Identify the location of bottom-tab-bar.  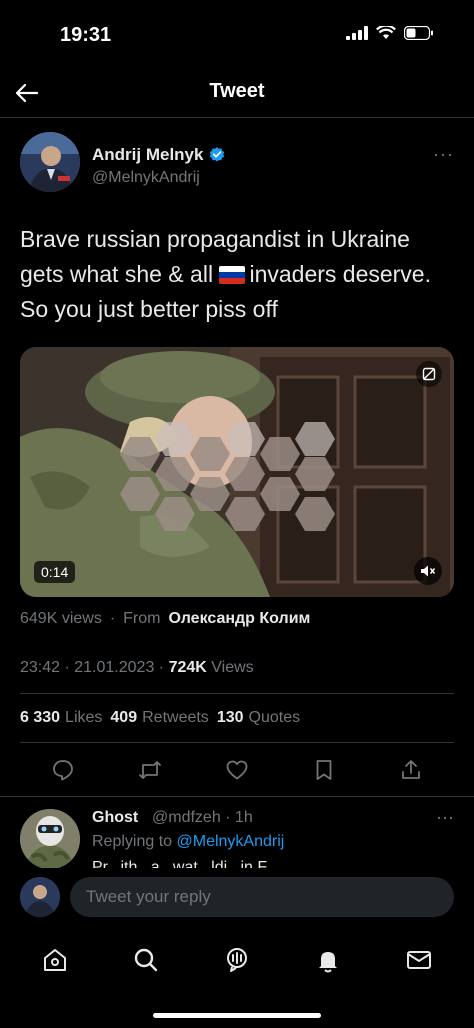
(237, 960).